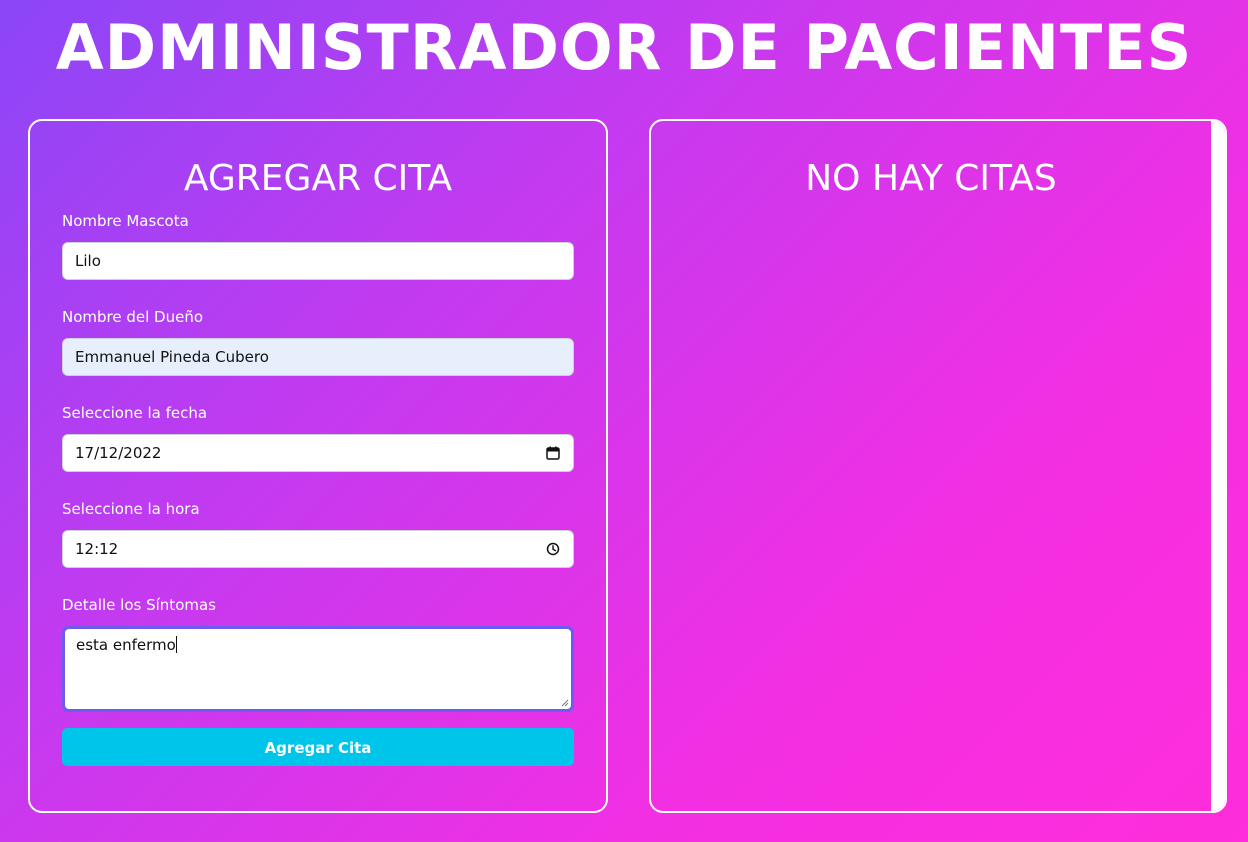  What do you see at coordinates (553, 549) in the screenshot?
I see `clock-icon` at bounding box center [553, 549].